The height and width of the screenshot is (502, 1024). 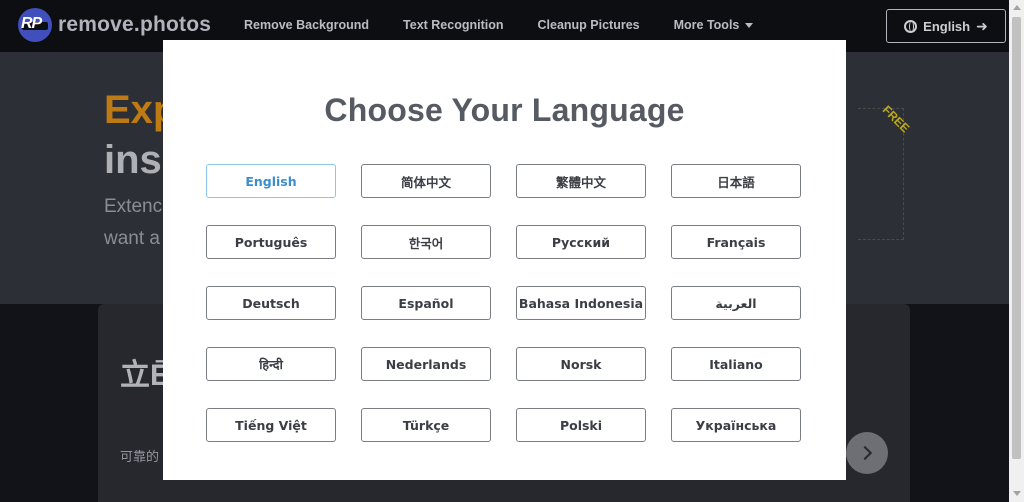 I want to click on language-option: हिन्दी, so click(x=271, y=364).